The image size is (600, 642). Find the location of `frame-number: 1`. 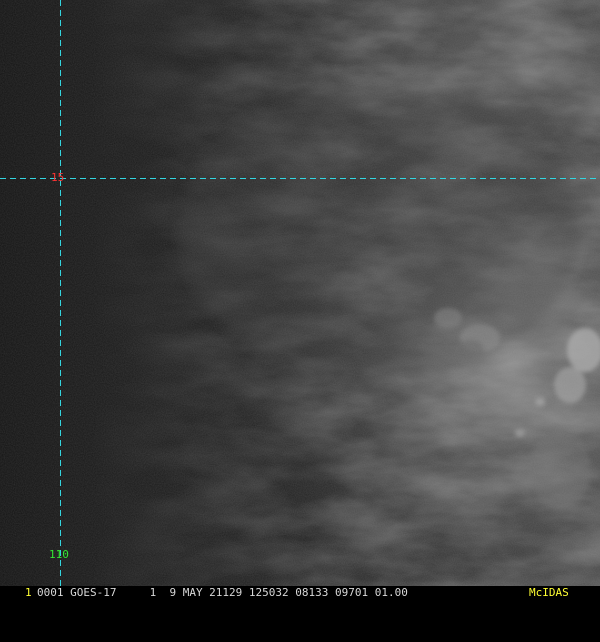

frame-number: 1 is located at coordinates (28, 592).